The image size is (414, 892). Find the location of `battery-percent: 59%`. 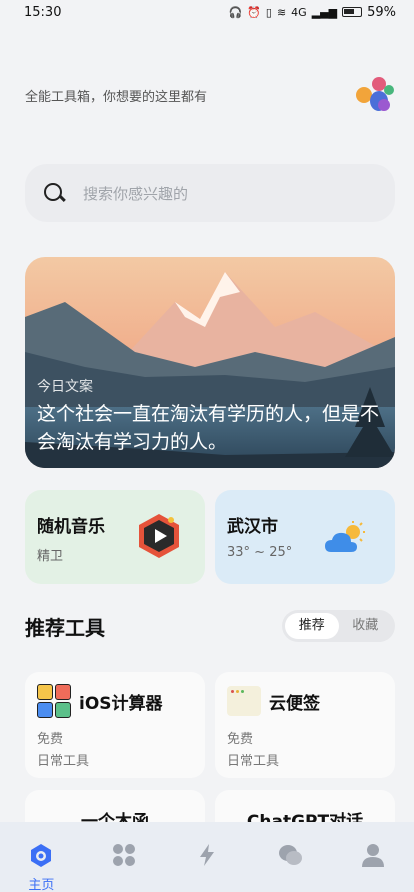

battery-percent: 59% is located at coordinates (381, 12).